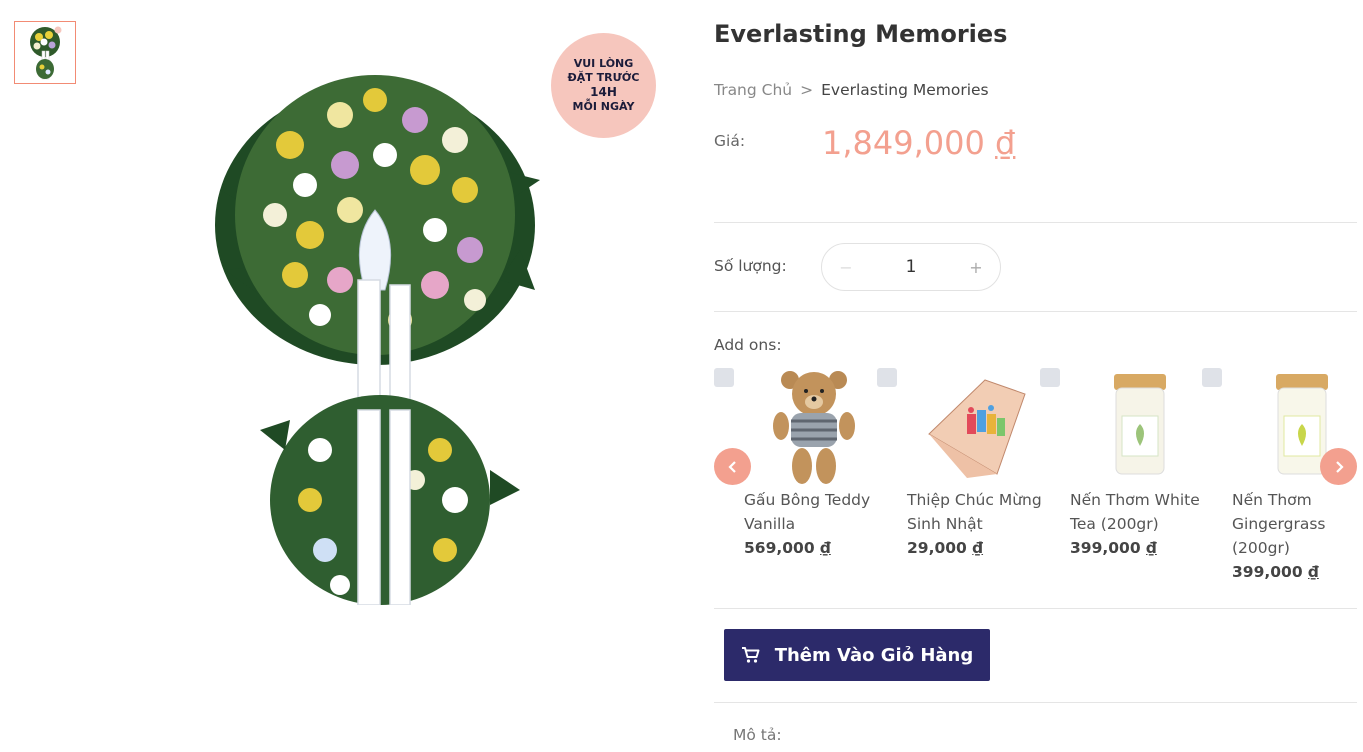 Image resolution: width=1363 pixels, height=752 pixels. What do you see at coordinates (874, 655) in the screenshot?
I see `add-to-cart-label: Thêm Vào Giỏ Hàng` at bounding box center [874, 655].